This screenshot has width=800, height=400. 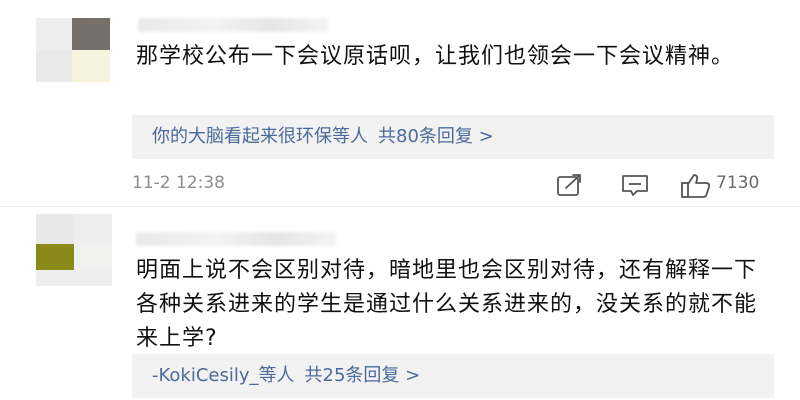 I want to click on reply-users: -KokiCesily_等人, so click(x=223, y=375).